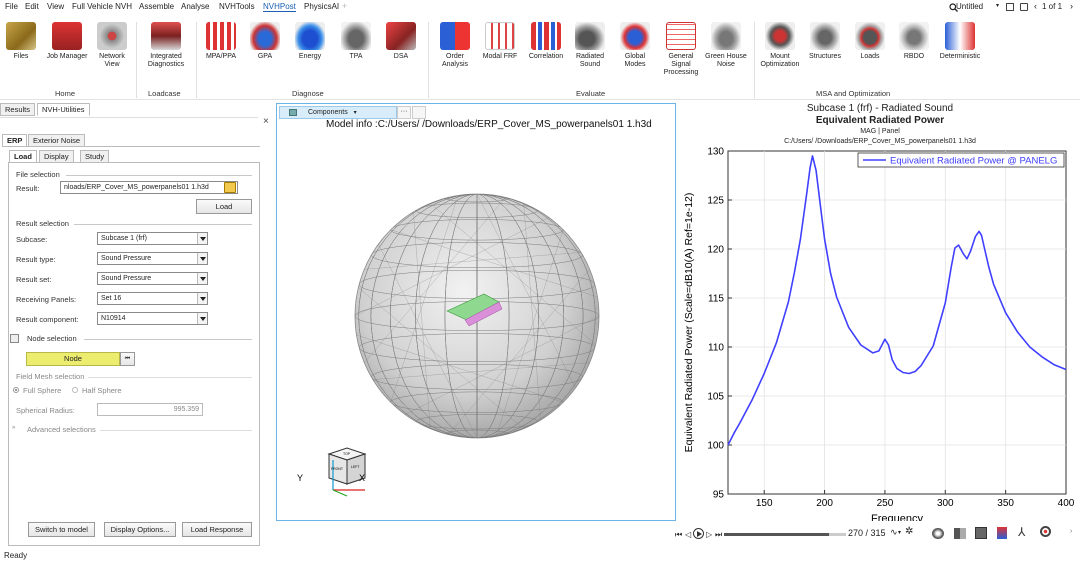 The image size is (1080, 563). Describe the element at coordinates (719, 495) in the screenshot. I see `y-tick-label: 95` at that location.